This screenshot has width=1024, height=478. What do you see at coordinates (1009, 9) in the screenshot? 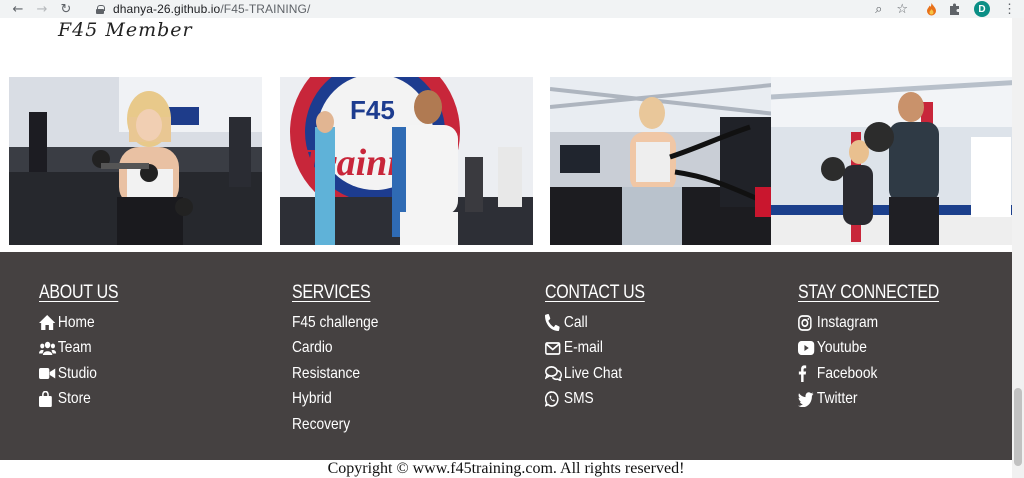
I see `more-menu-icon: ⋮` at bounding box center [1009, 9].